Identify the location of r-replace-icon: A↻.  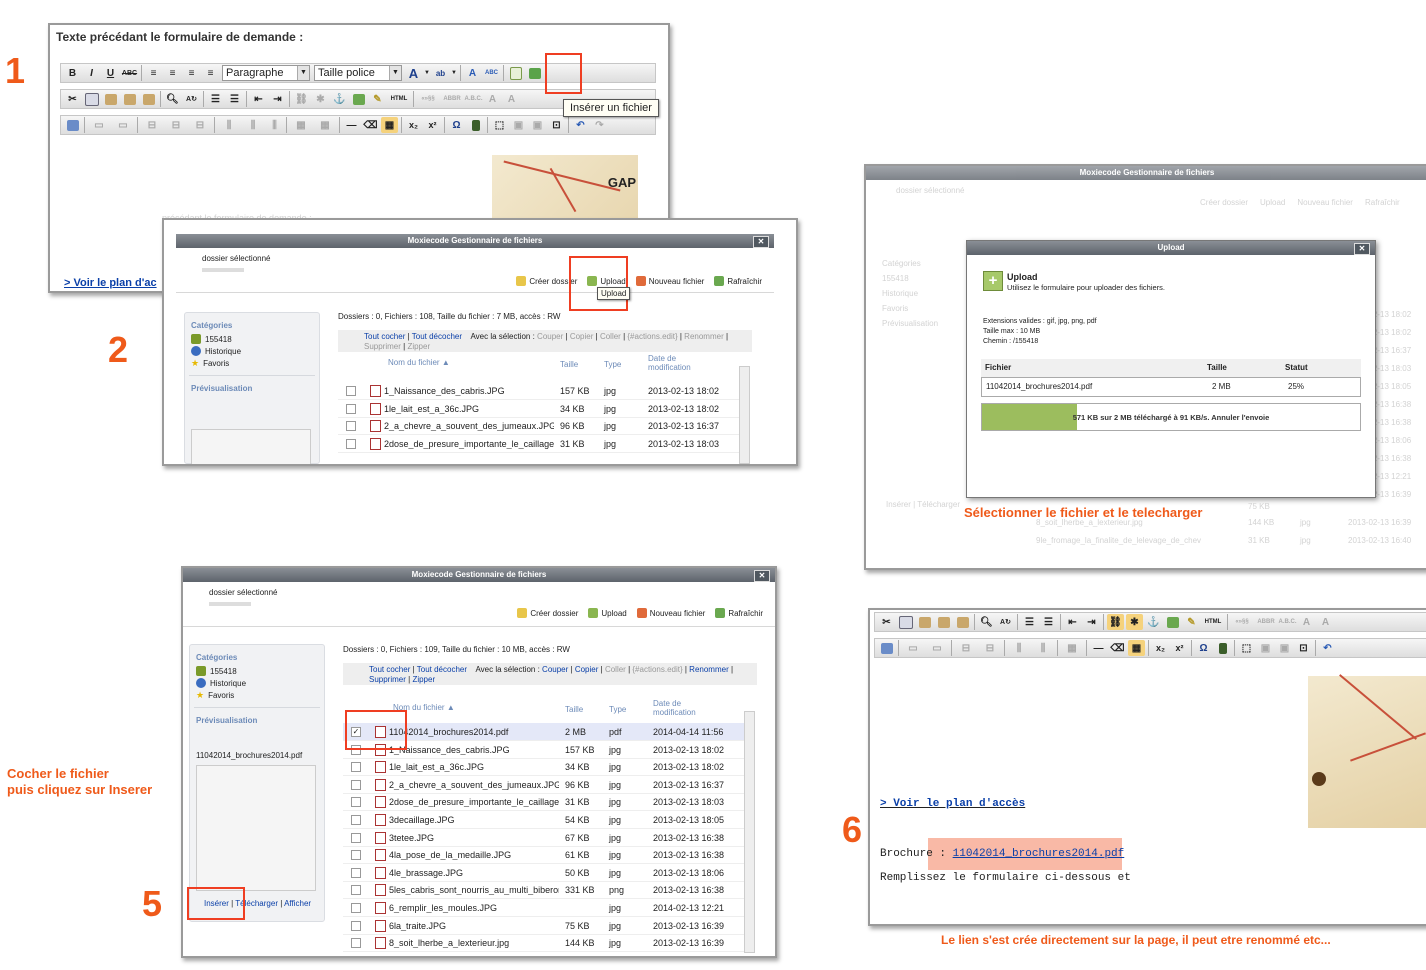
(1005, 622).